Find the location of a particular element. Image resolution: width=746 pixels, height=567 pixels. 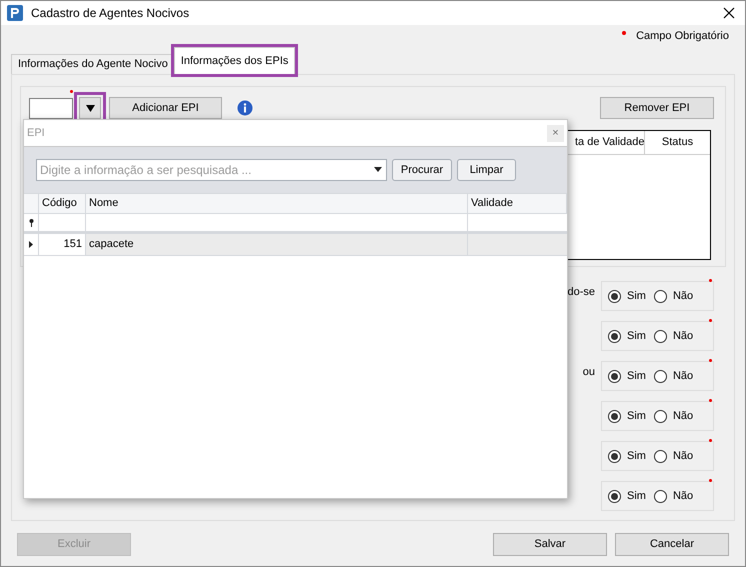

popup-button: Procurar is located at coordinates (422, 170).